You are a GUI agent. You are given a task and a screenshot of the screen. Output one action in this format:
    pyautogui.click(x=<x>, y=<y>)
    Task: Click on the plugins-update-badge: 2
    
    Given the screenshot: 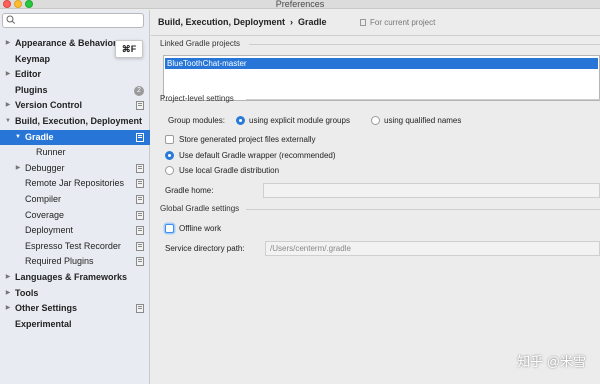 What is the action you would take?
    pyautogui.click(x=139, y=90)
    